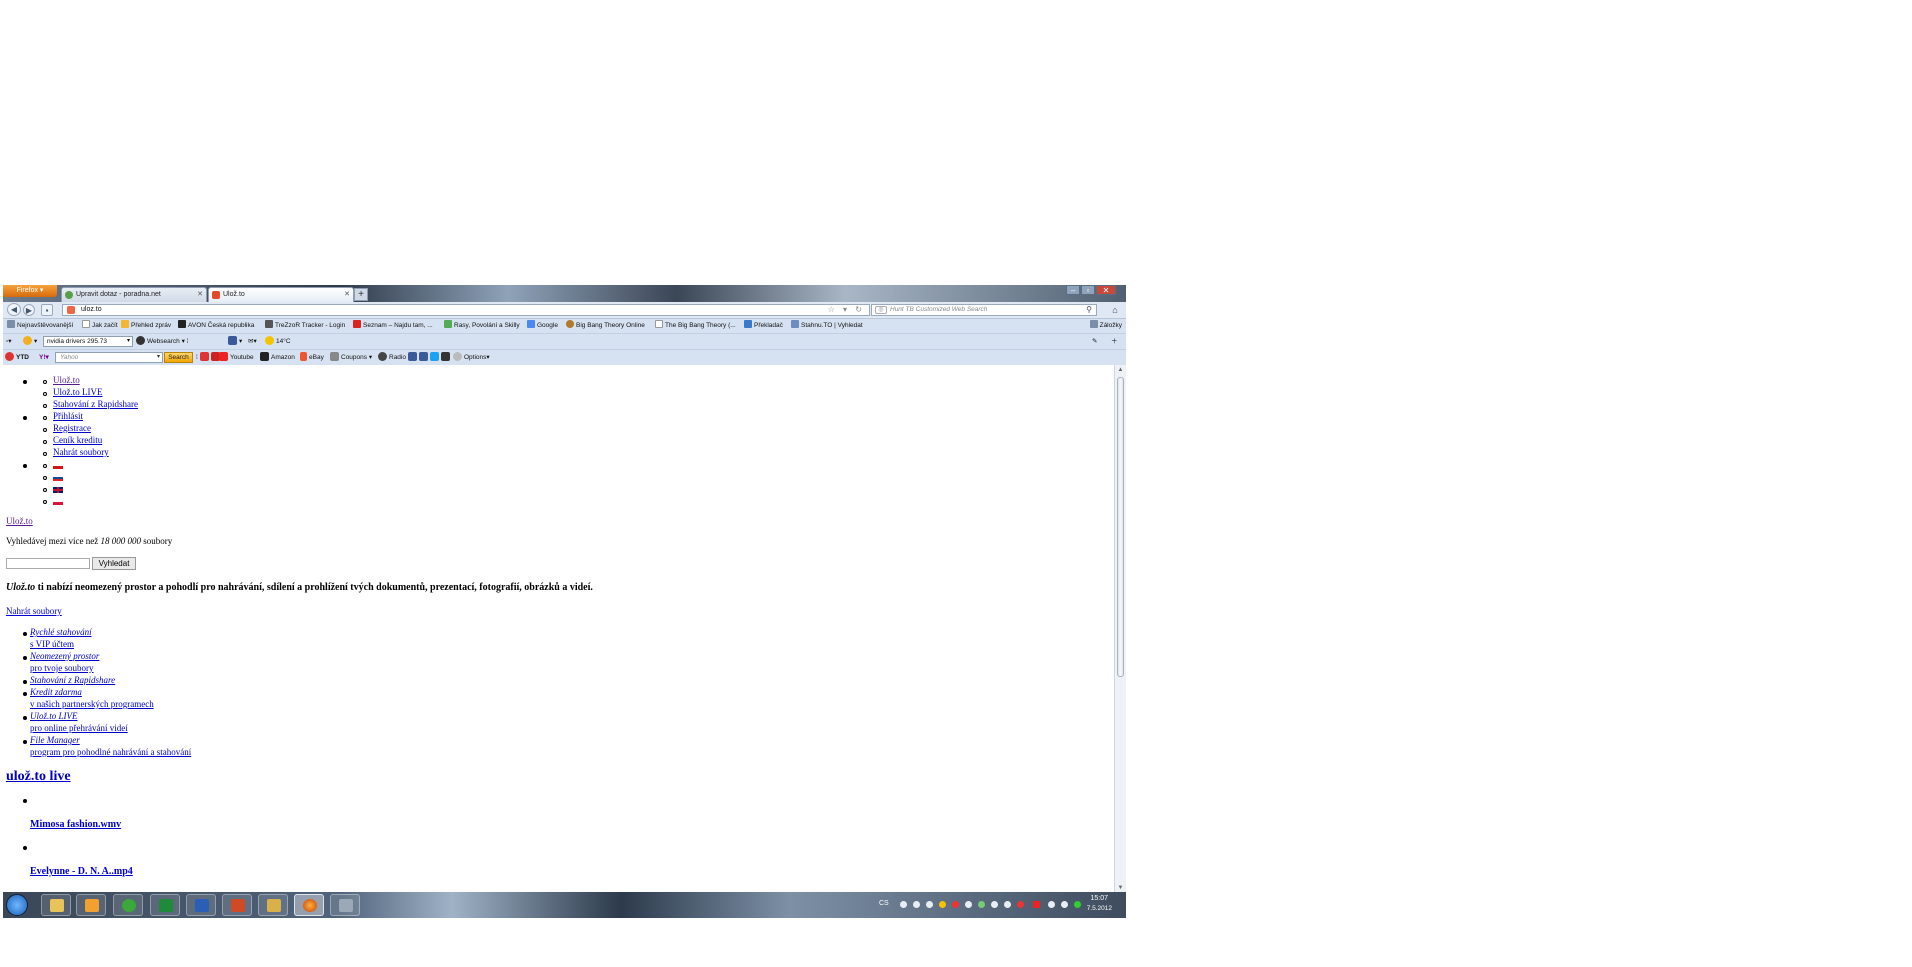 The image size is (1912, 967). Describe the element at coordinates (1114, 341) in the screenshot. I see `add-icon: ＋` at that location.